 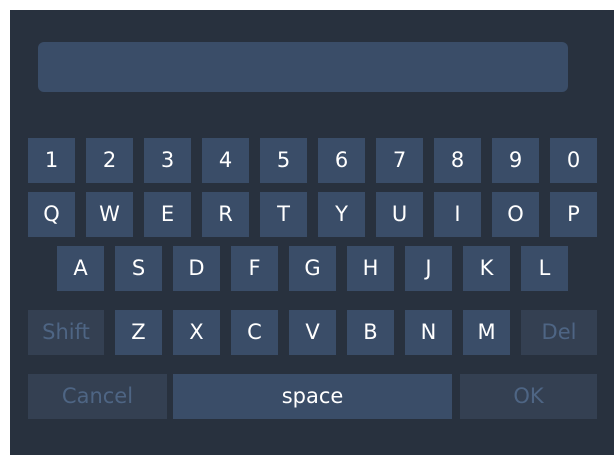 What do you see at coordinates (486, 268) in the screenshot?
I see `key-k: K` at bounding box center [486, 268].